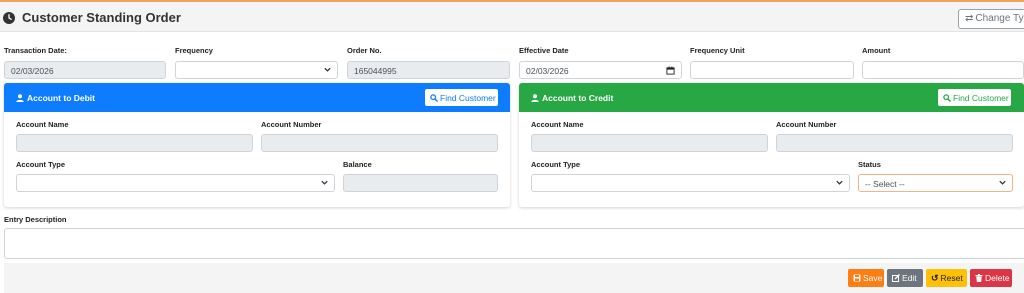 The width and height of the screenshot is (1024, 293). I want to click on transaction-date-label: Transaction Date:, so click(35, 50).